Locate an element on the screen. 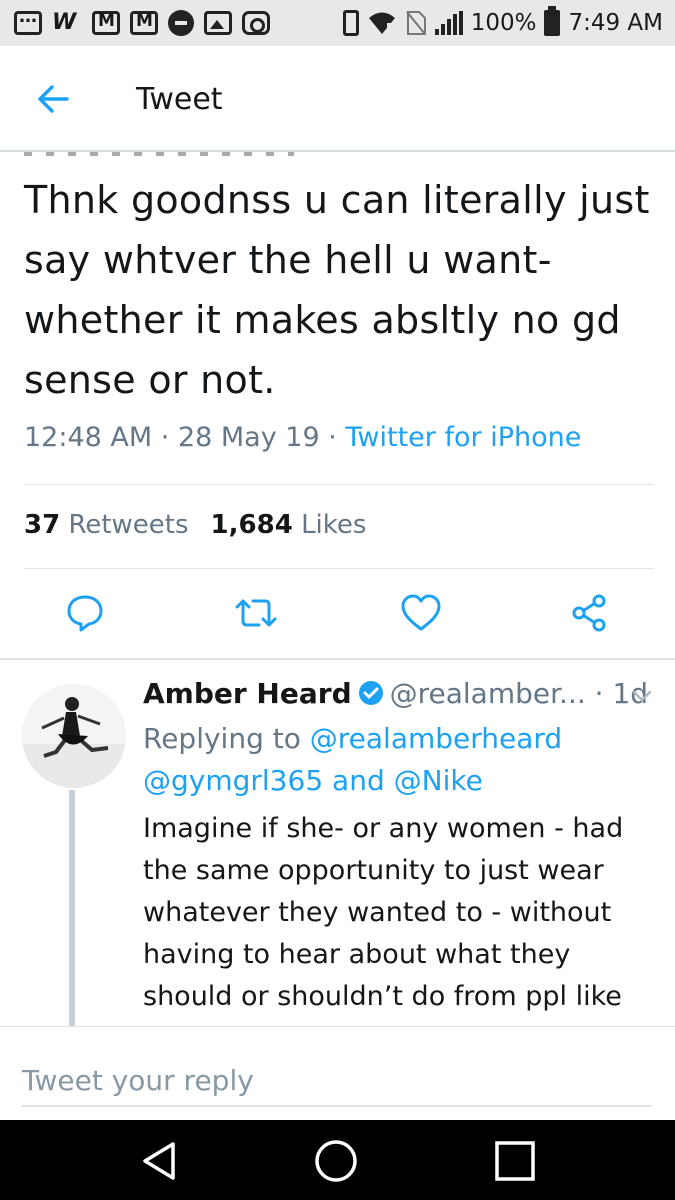  recents-icon is located at coordinates (515, 1161).